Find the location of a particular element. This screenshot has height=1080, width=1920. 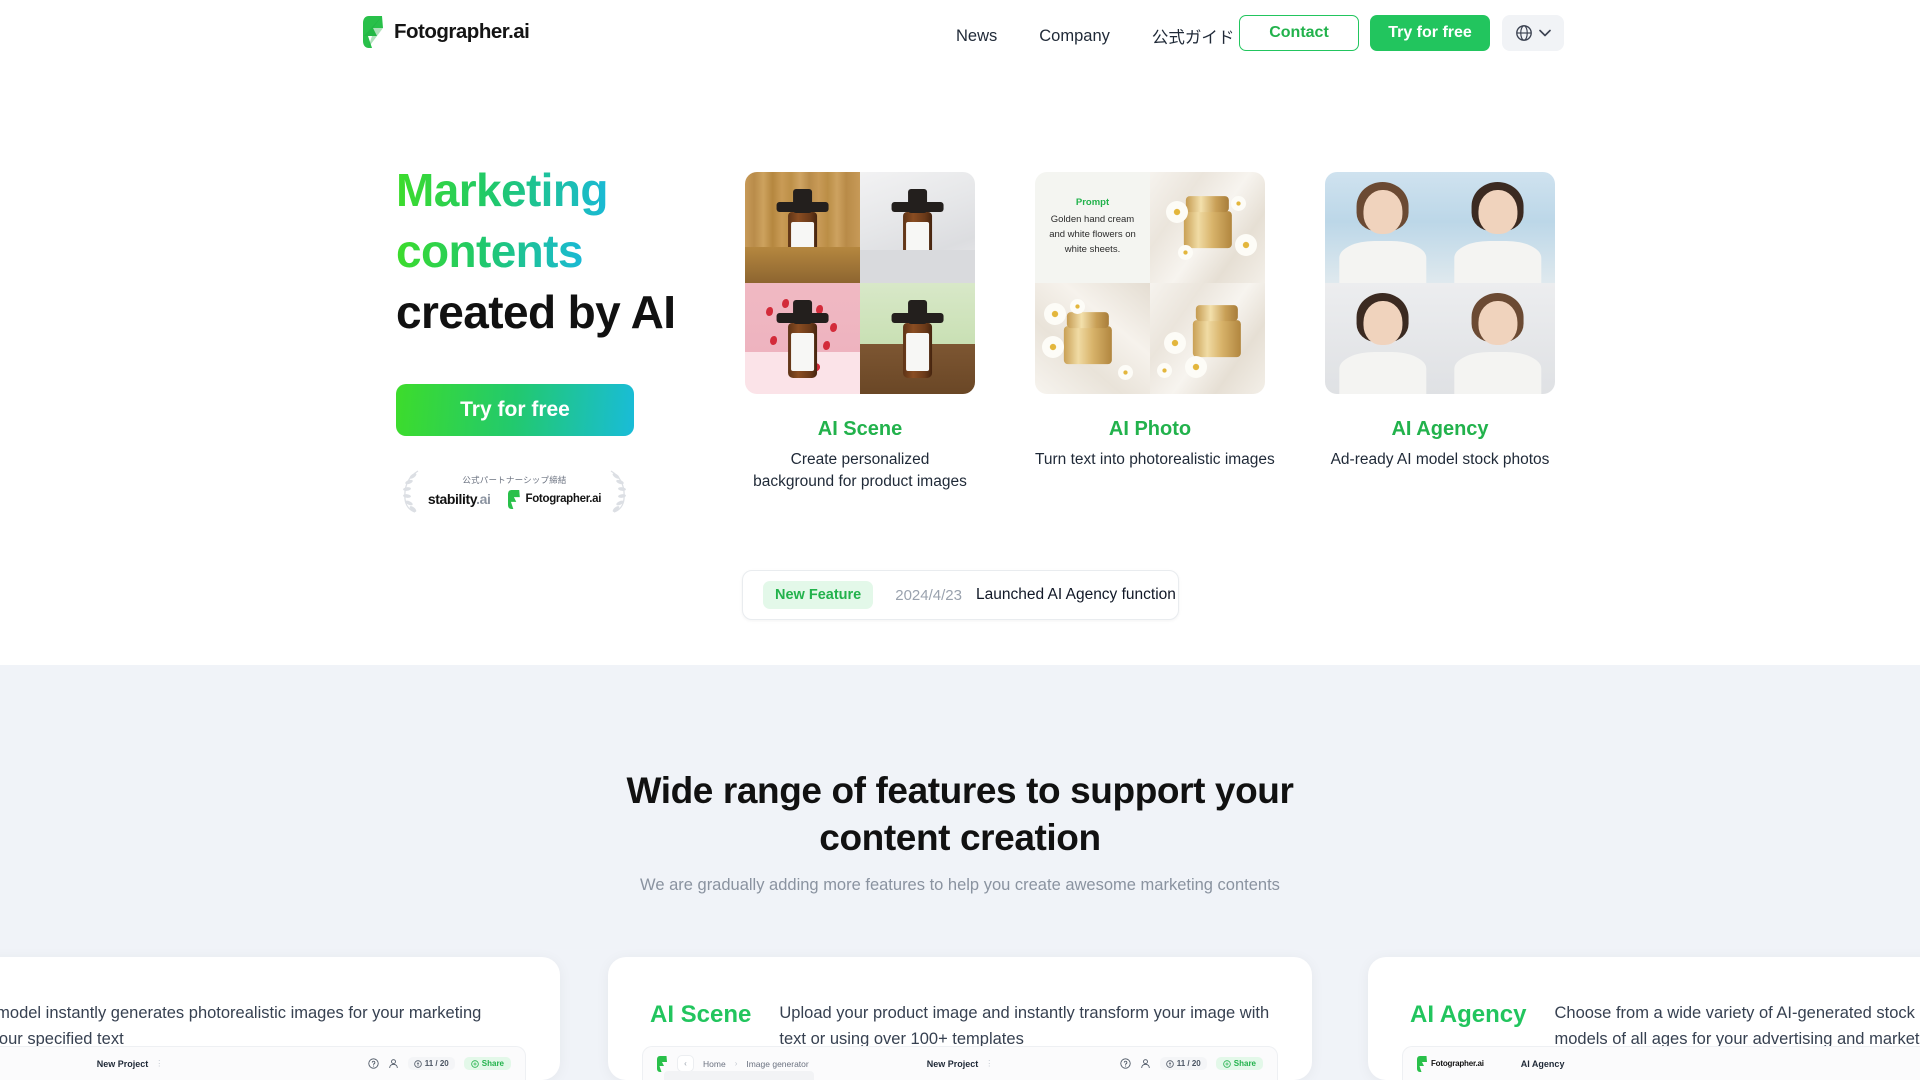

mockup-panel is located at coordinates (739, 1075).